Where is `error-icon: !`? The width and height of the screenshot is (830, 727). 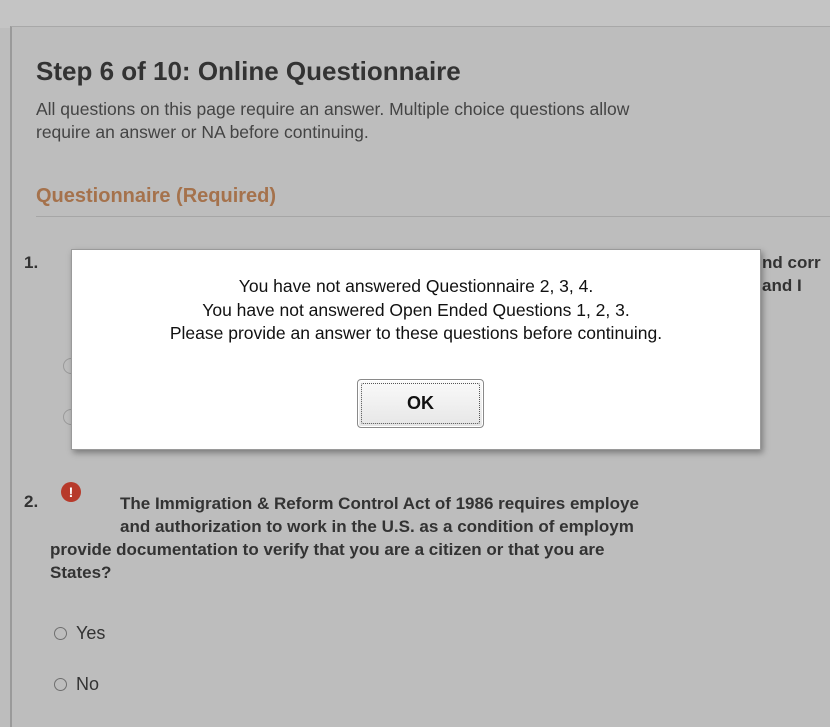 error-icon: ! is located at coordinates (71, 492).